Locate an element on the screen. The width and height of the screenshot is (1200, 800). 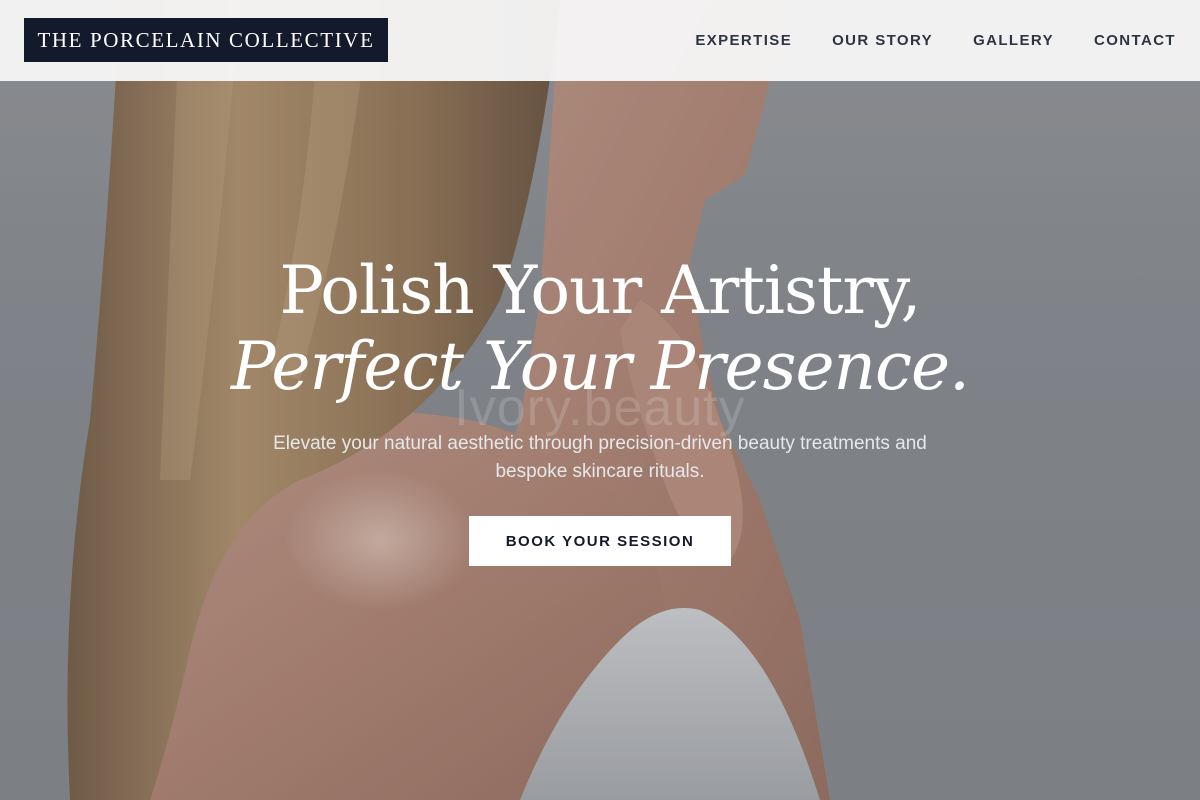
nav-link-gallery: GALLERY is located at coordinates (1013, 40).